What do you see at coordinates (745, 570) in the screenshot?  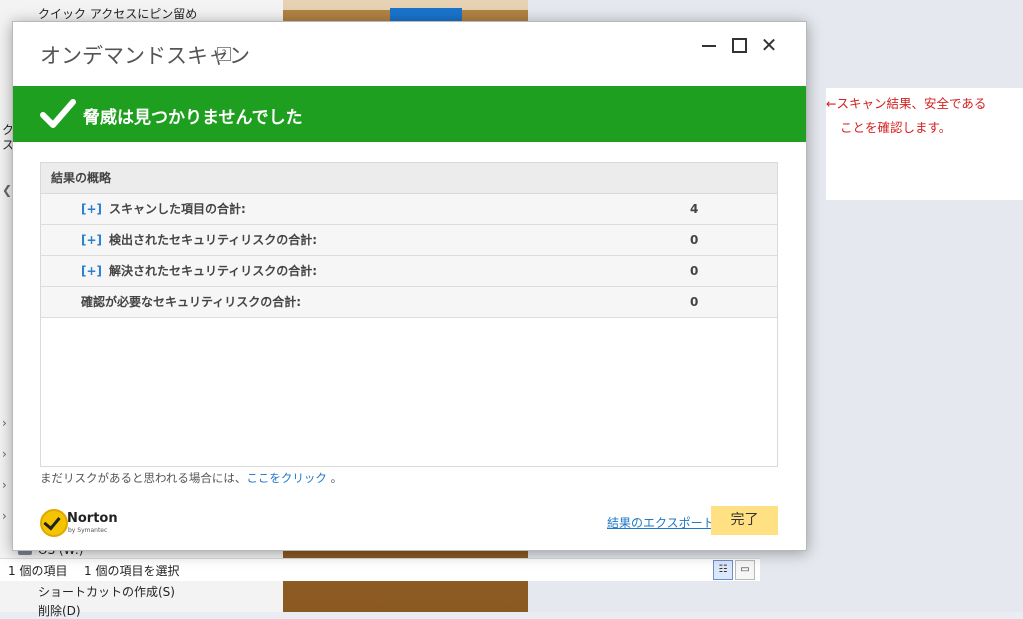 I see `large-icons-view-icon: ▭` at bounding box center [745, 570].